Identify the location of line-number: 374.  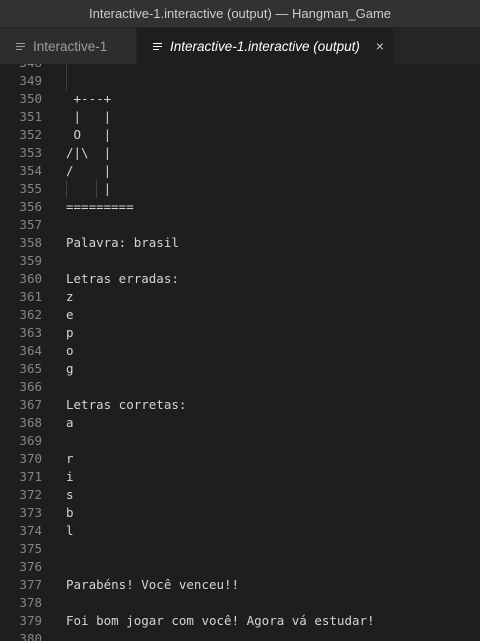
(30, 530).